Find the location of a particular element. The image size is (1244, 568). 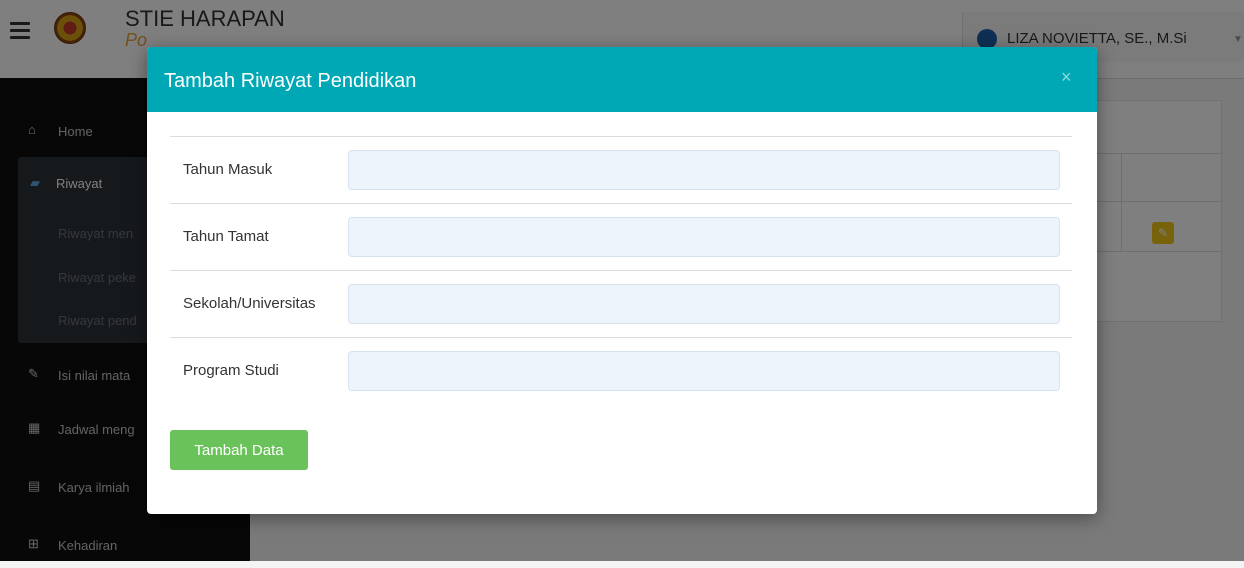

tahun-tamat-input is located at coordinates (704, 237).